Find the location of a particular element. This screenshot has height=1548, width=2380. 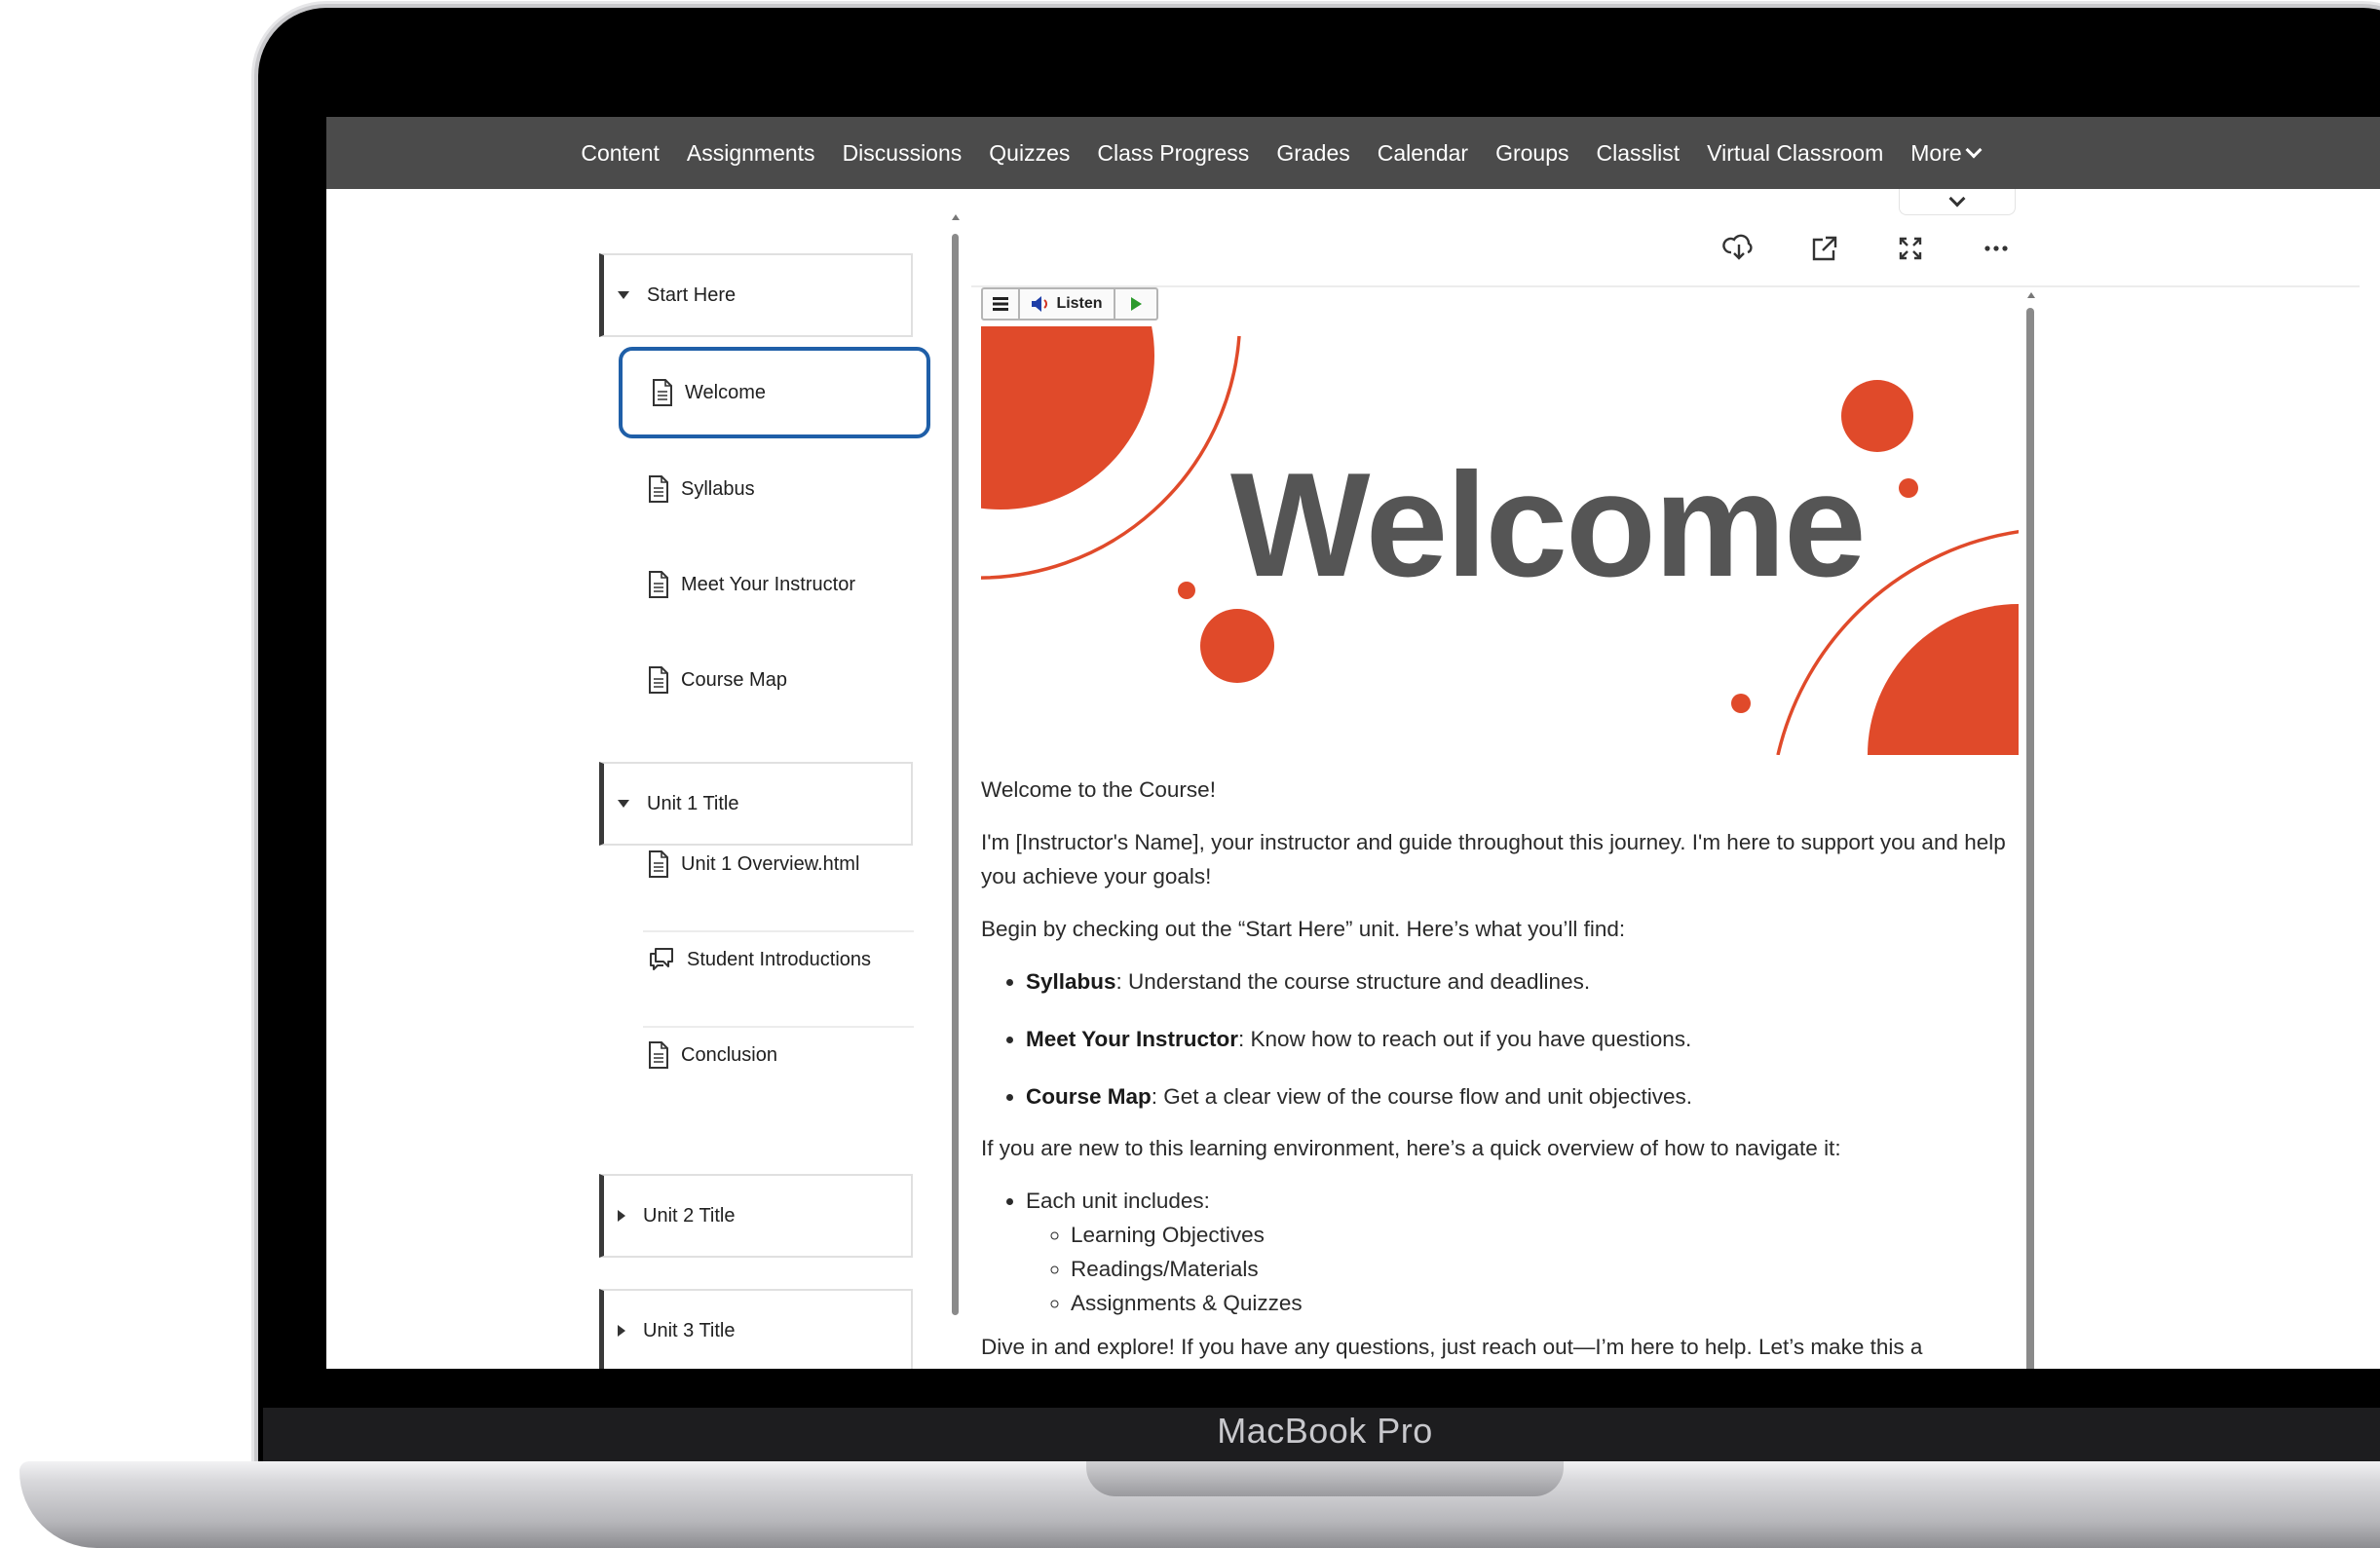

module-unit-3: Unit 3 Title is located at coordinates (756, 1329).